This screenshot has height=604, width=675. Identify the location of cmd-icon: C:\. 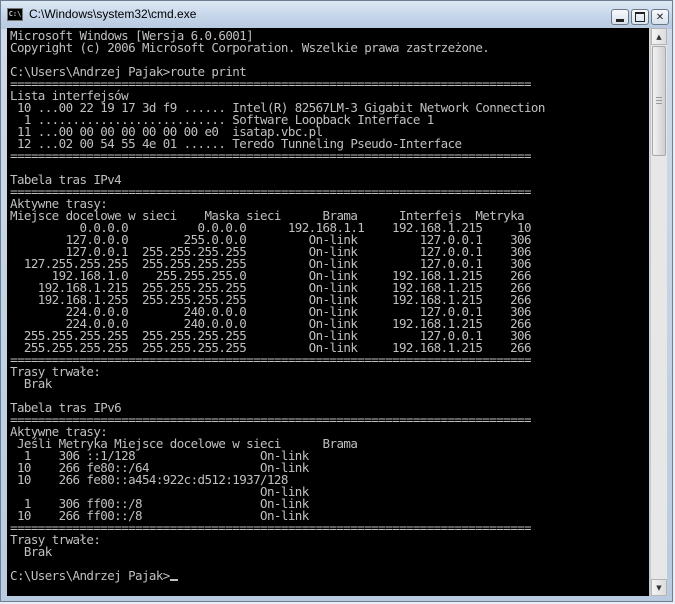
(15, 14).